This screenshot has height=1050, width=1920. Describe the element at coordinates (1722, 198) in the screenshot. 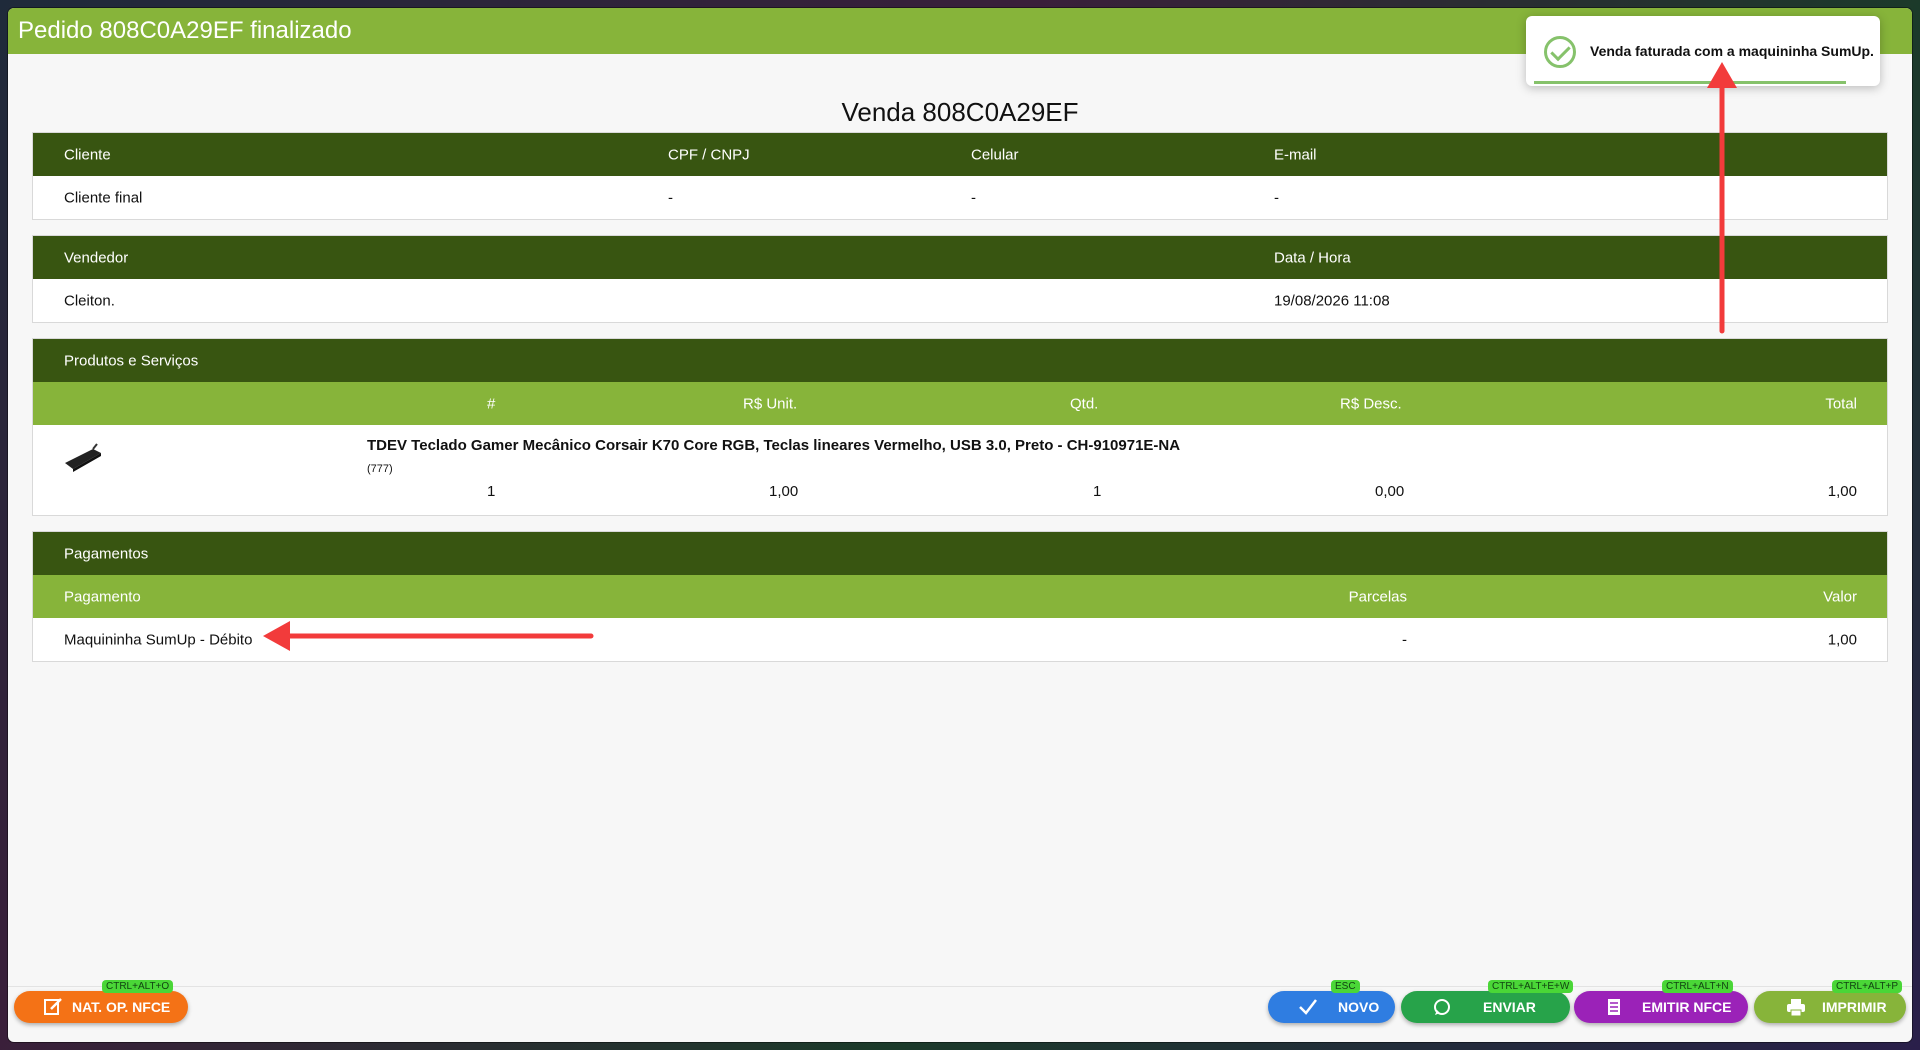

I see `arrow-to-toast` at that location.